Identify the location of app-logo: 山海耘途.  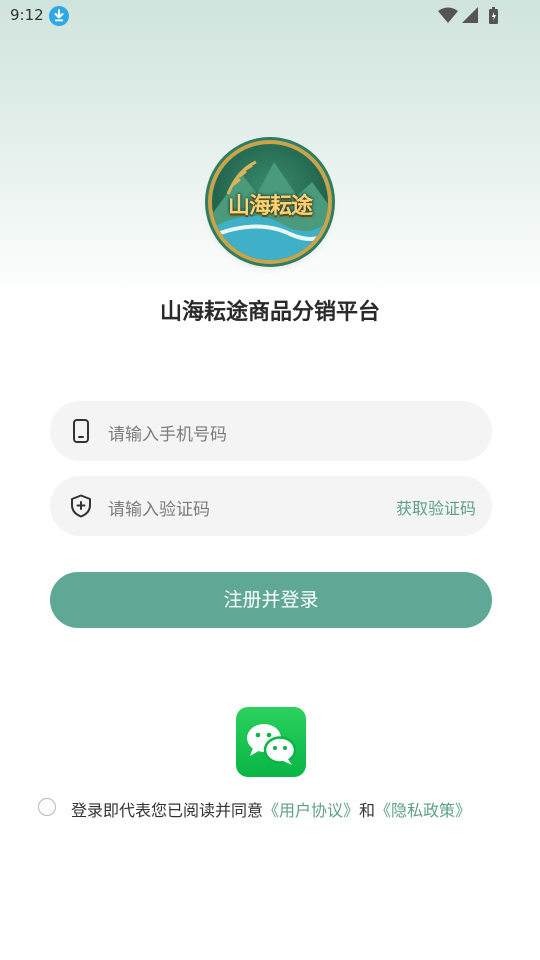
(270, 202).